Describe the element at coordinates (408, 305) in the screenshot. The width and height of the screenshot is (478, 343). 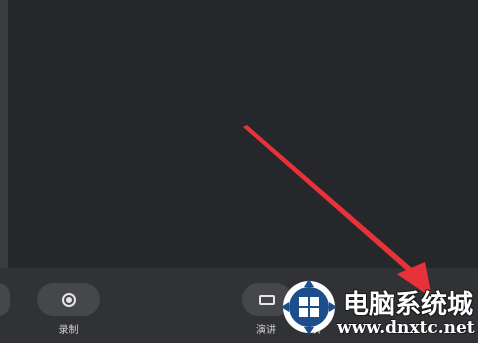
I see `watermark-title: 电脑系统城` at that location.